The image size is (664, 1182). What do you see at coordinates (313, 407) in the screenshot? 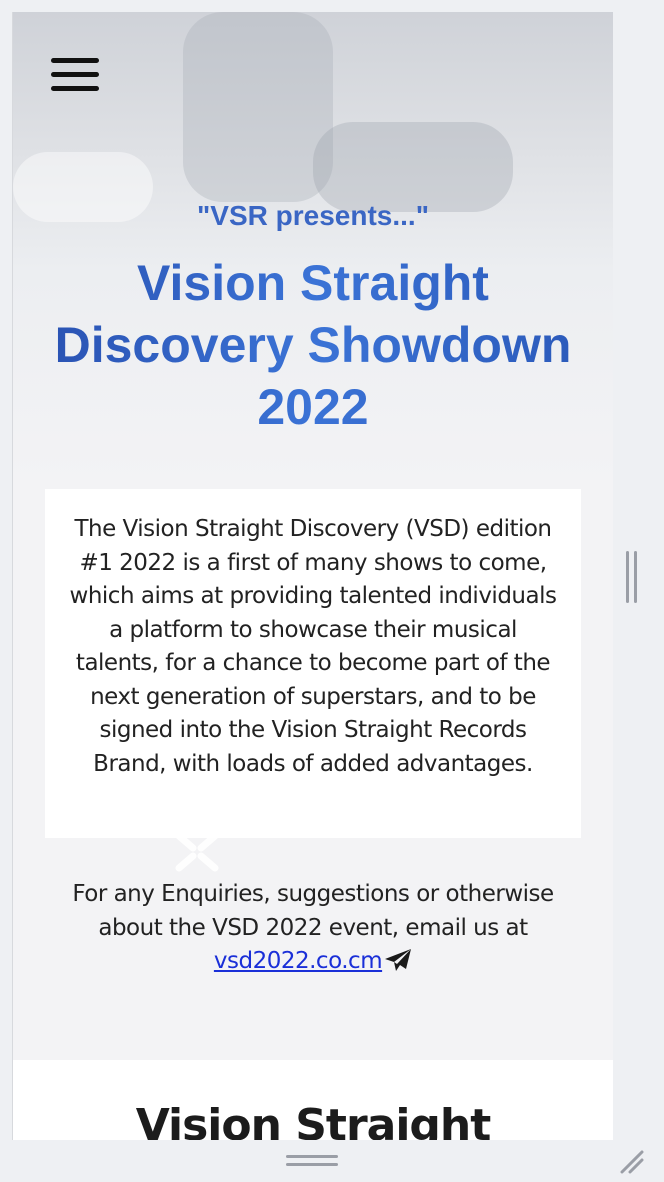
I see `title-line: 2022` at bounding box center [313, 407].